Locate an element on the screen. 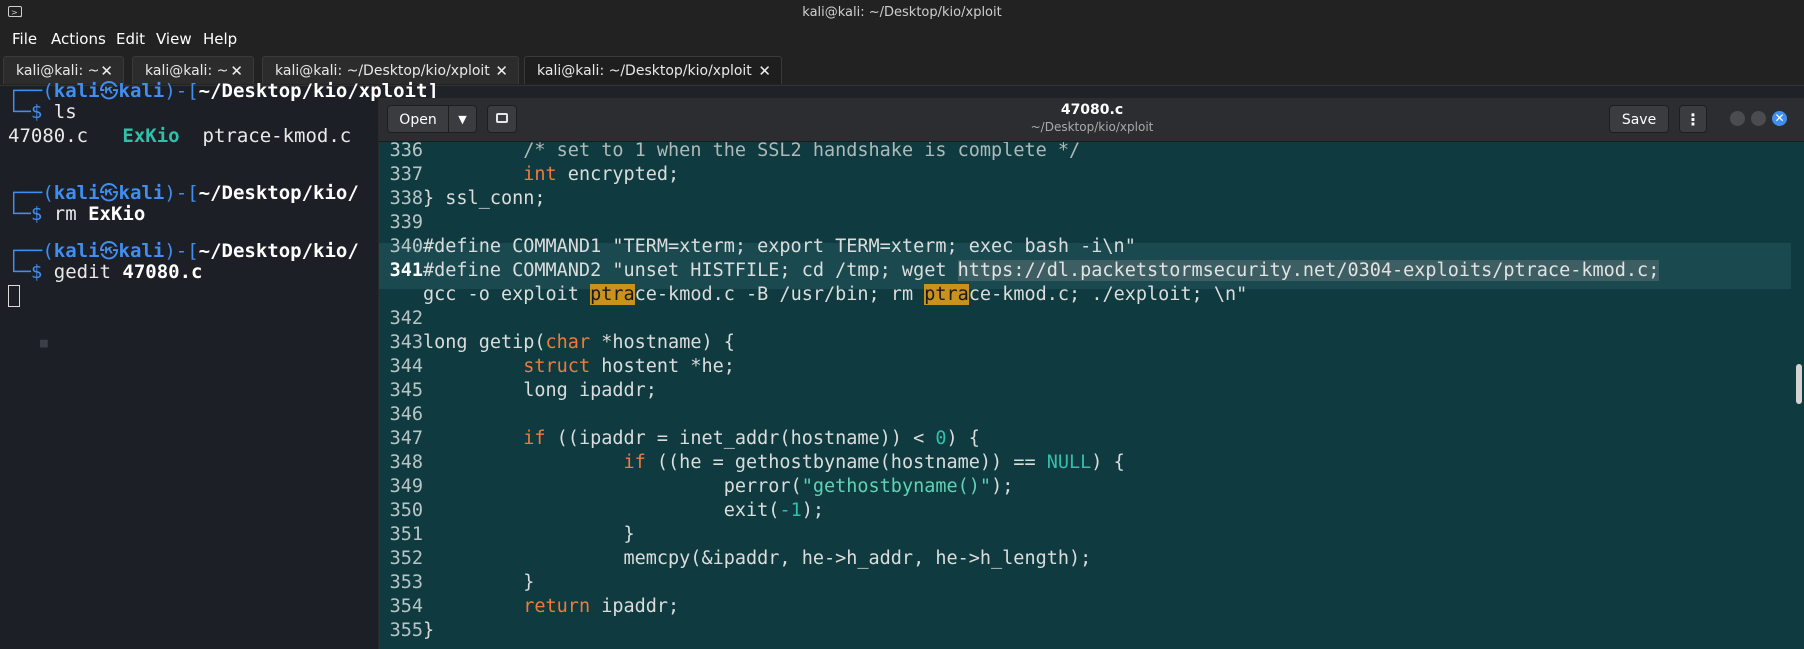 The height and width of the screenshot is (649, 1804). code-line: return ipaddr; is located at coordinates (601, 606).